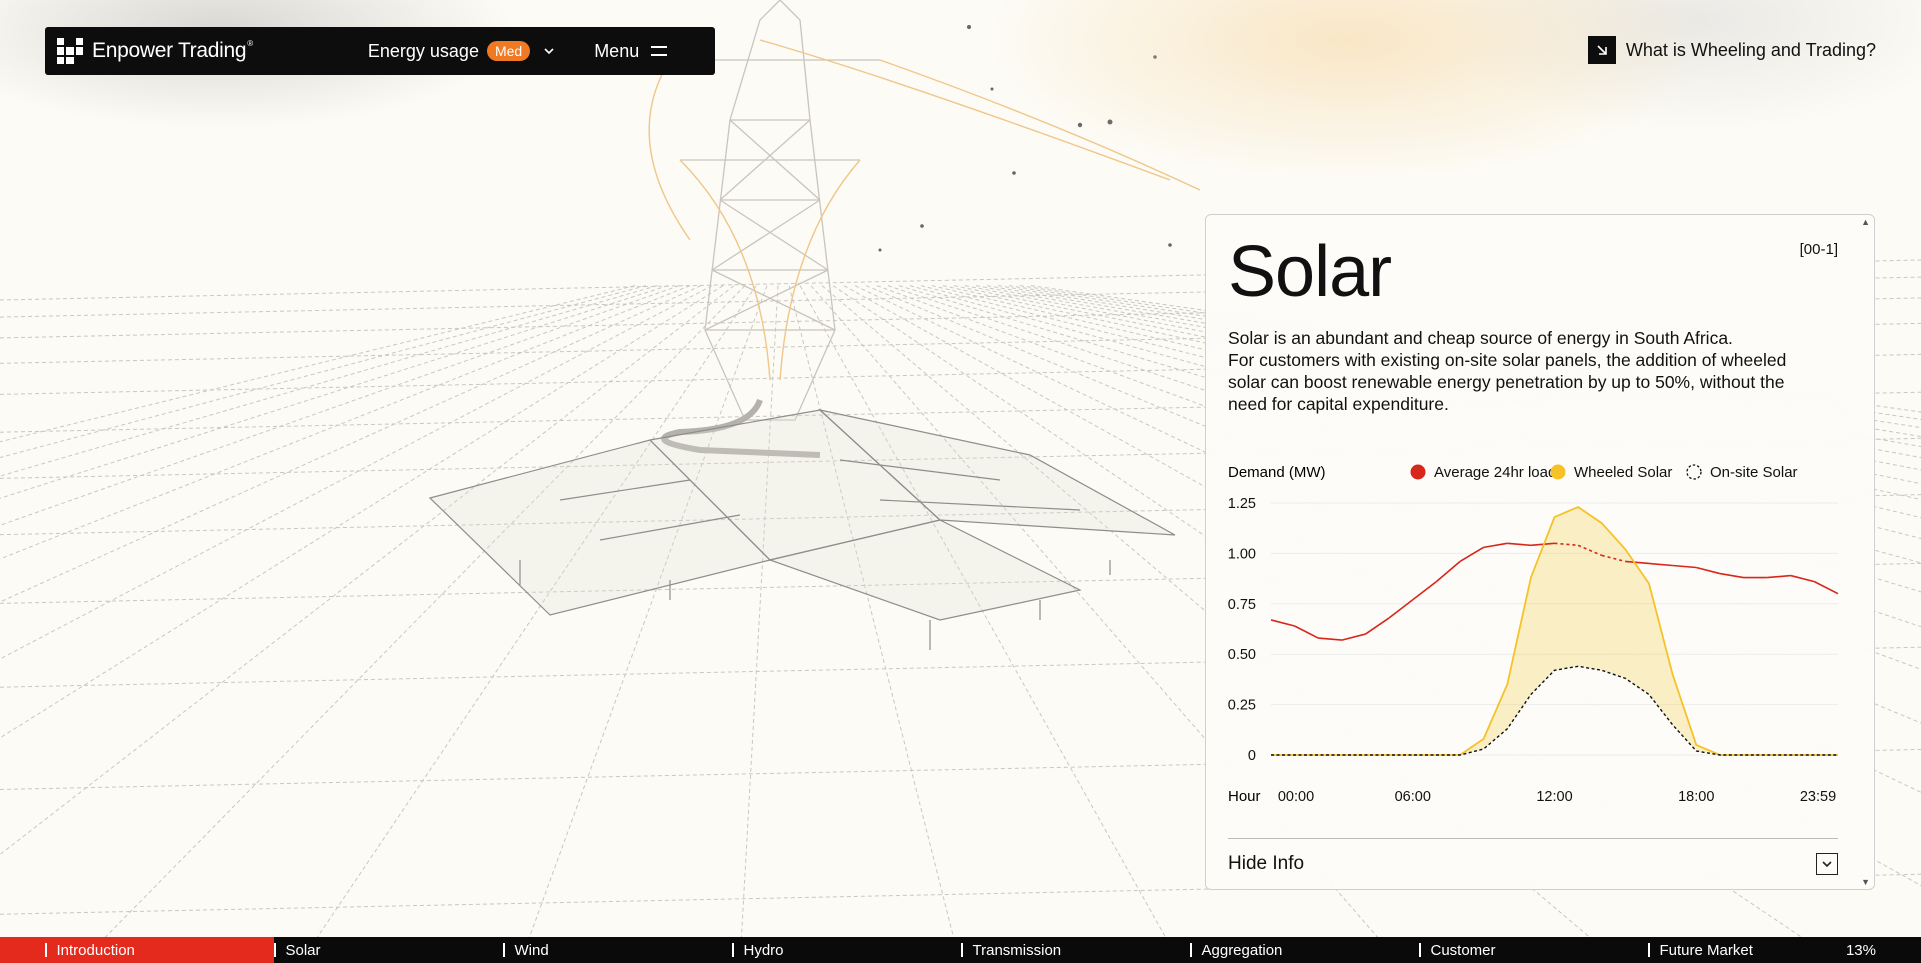 The height and width of the screenshot is (963, 1921). I want to click on y-tick-label: 0.25, so click(1242, 706).